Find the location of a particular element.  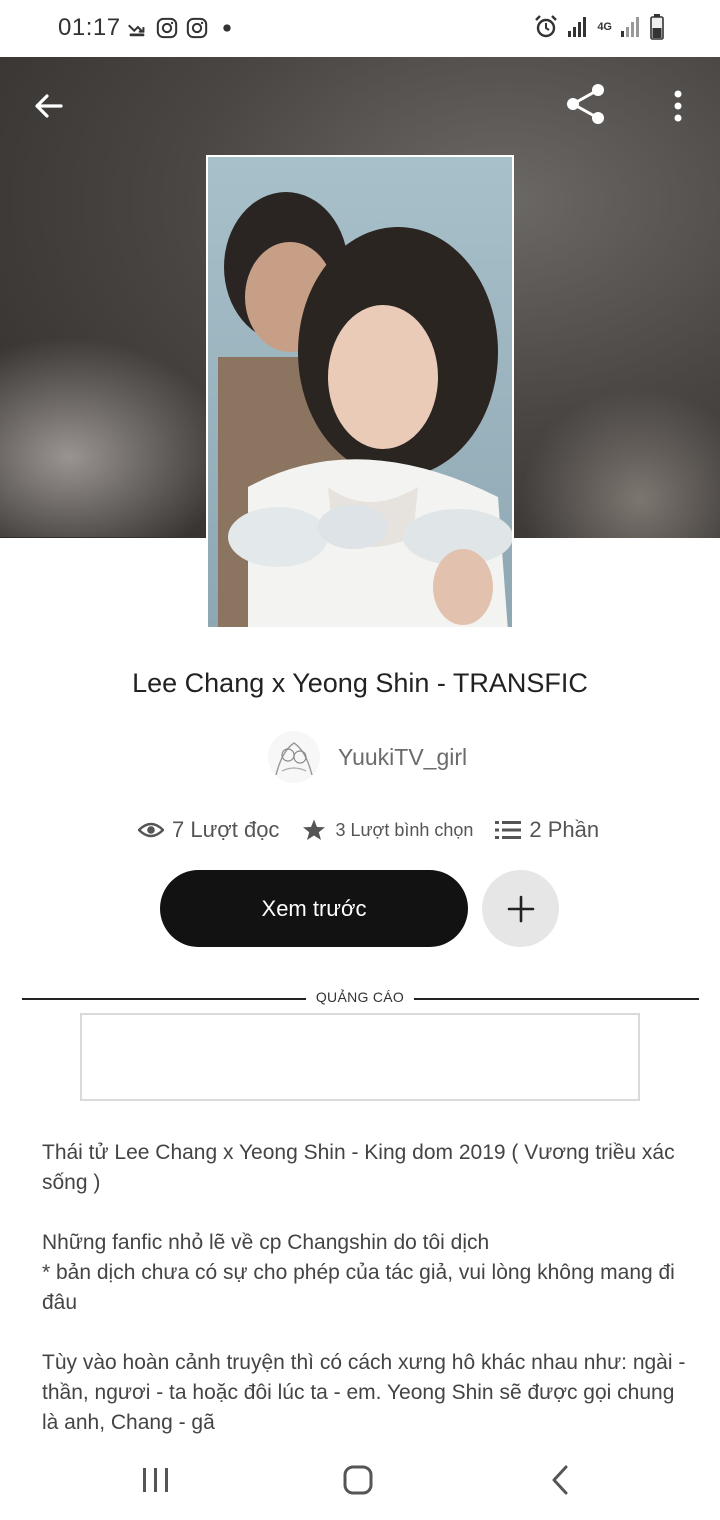

status-right-icons: 4G is located at coordinates (598, 27).